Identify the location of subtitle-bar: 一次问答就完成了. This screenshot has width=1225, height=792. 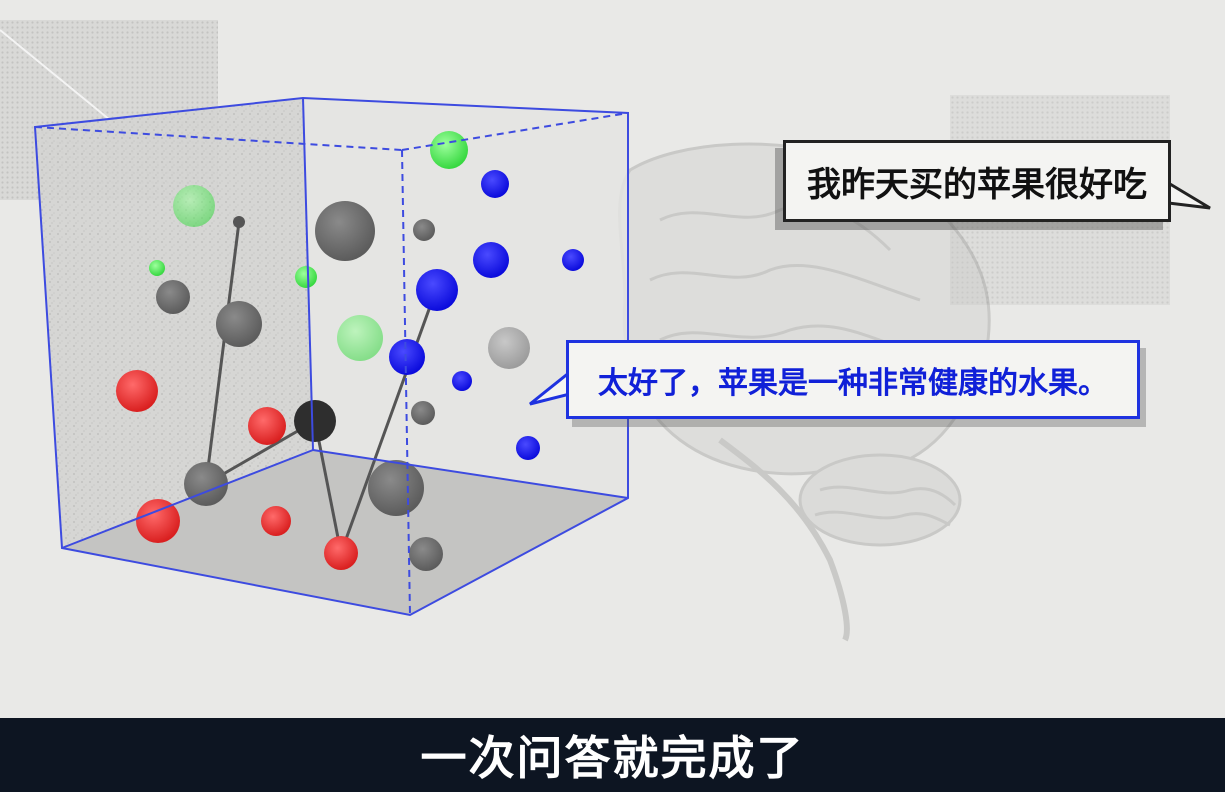
(612, 755).